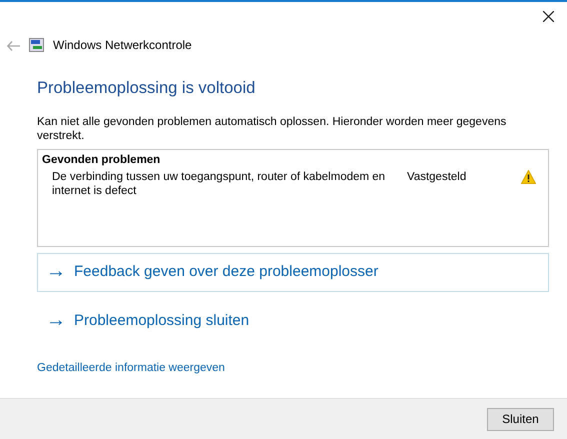  What do you see at coordinates (131, 368) in the screenshot?
I see `details-link: Gedetailleerde informatie weergeven` at bounding box center [131, 368].